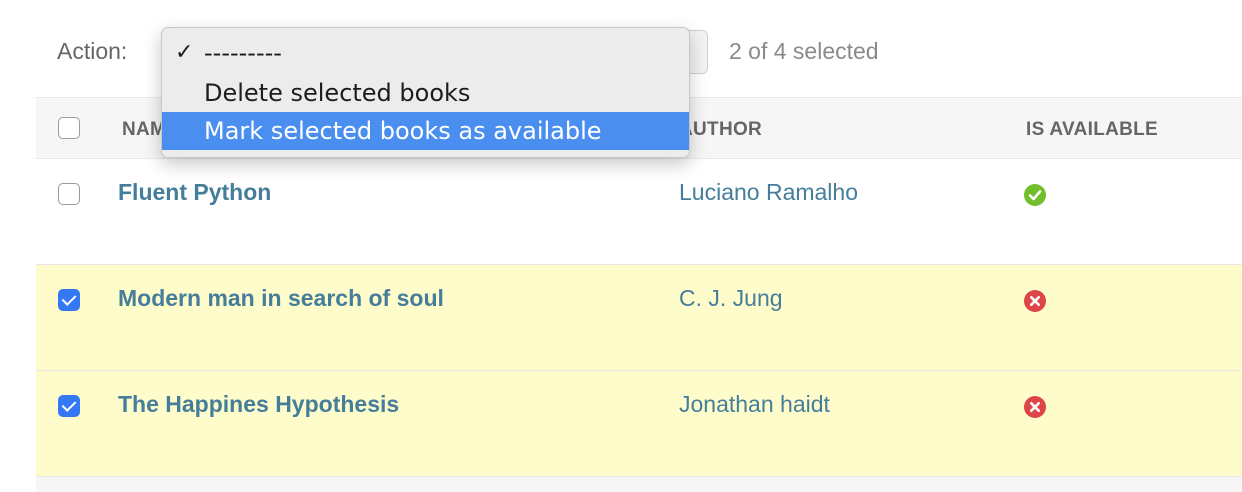 This screenshot has height=492, width=1242. What do you see at coordinates (92, 51) in the screenshot?
I see `action-label: Action:` at bounding box center [92, 51].